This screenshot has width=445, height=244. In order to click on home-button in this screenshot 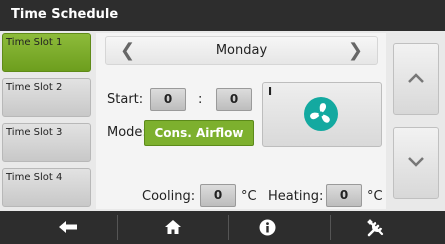, I will do `click(173, 227)`.